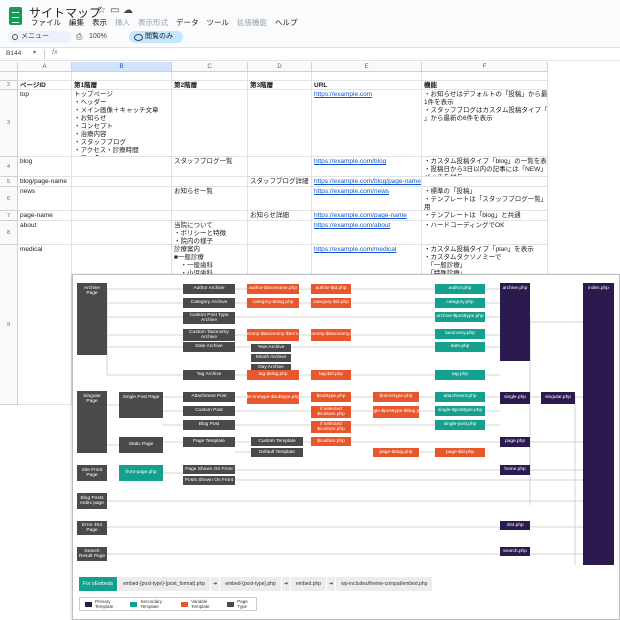 Image resolution: width=620 pixels, height=620 pixels. Describe the element at coordinates (45, 325) in the screenshot. I see `table-cell: medical` at that location.